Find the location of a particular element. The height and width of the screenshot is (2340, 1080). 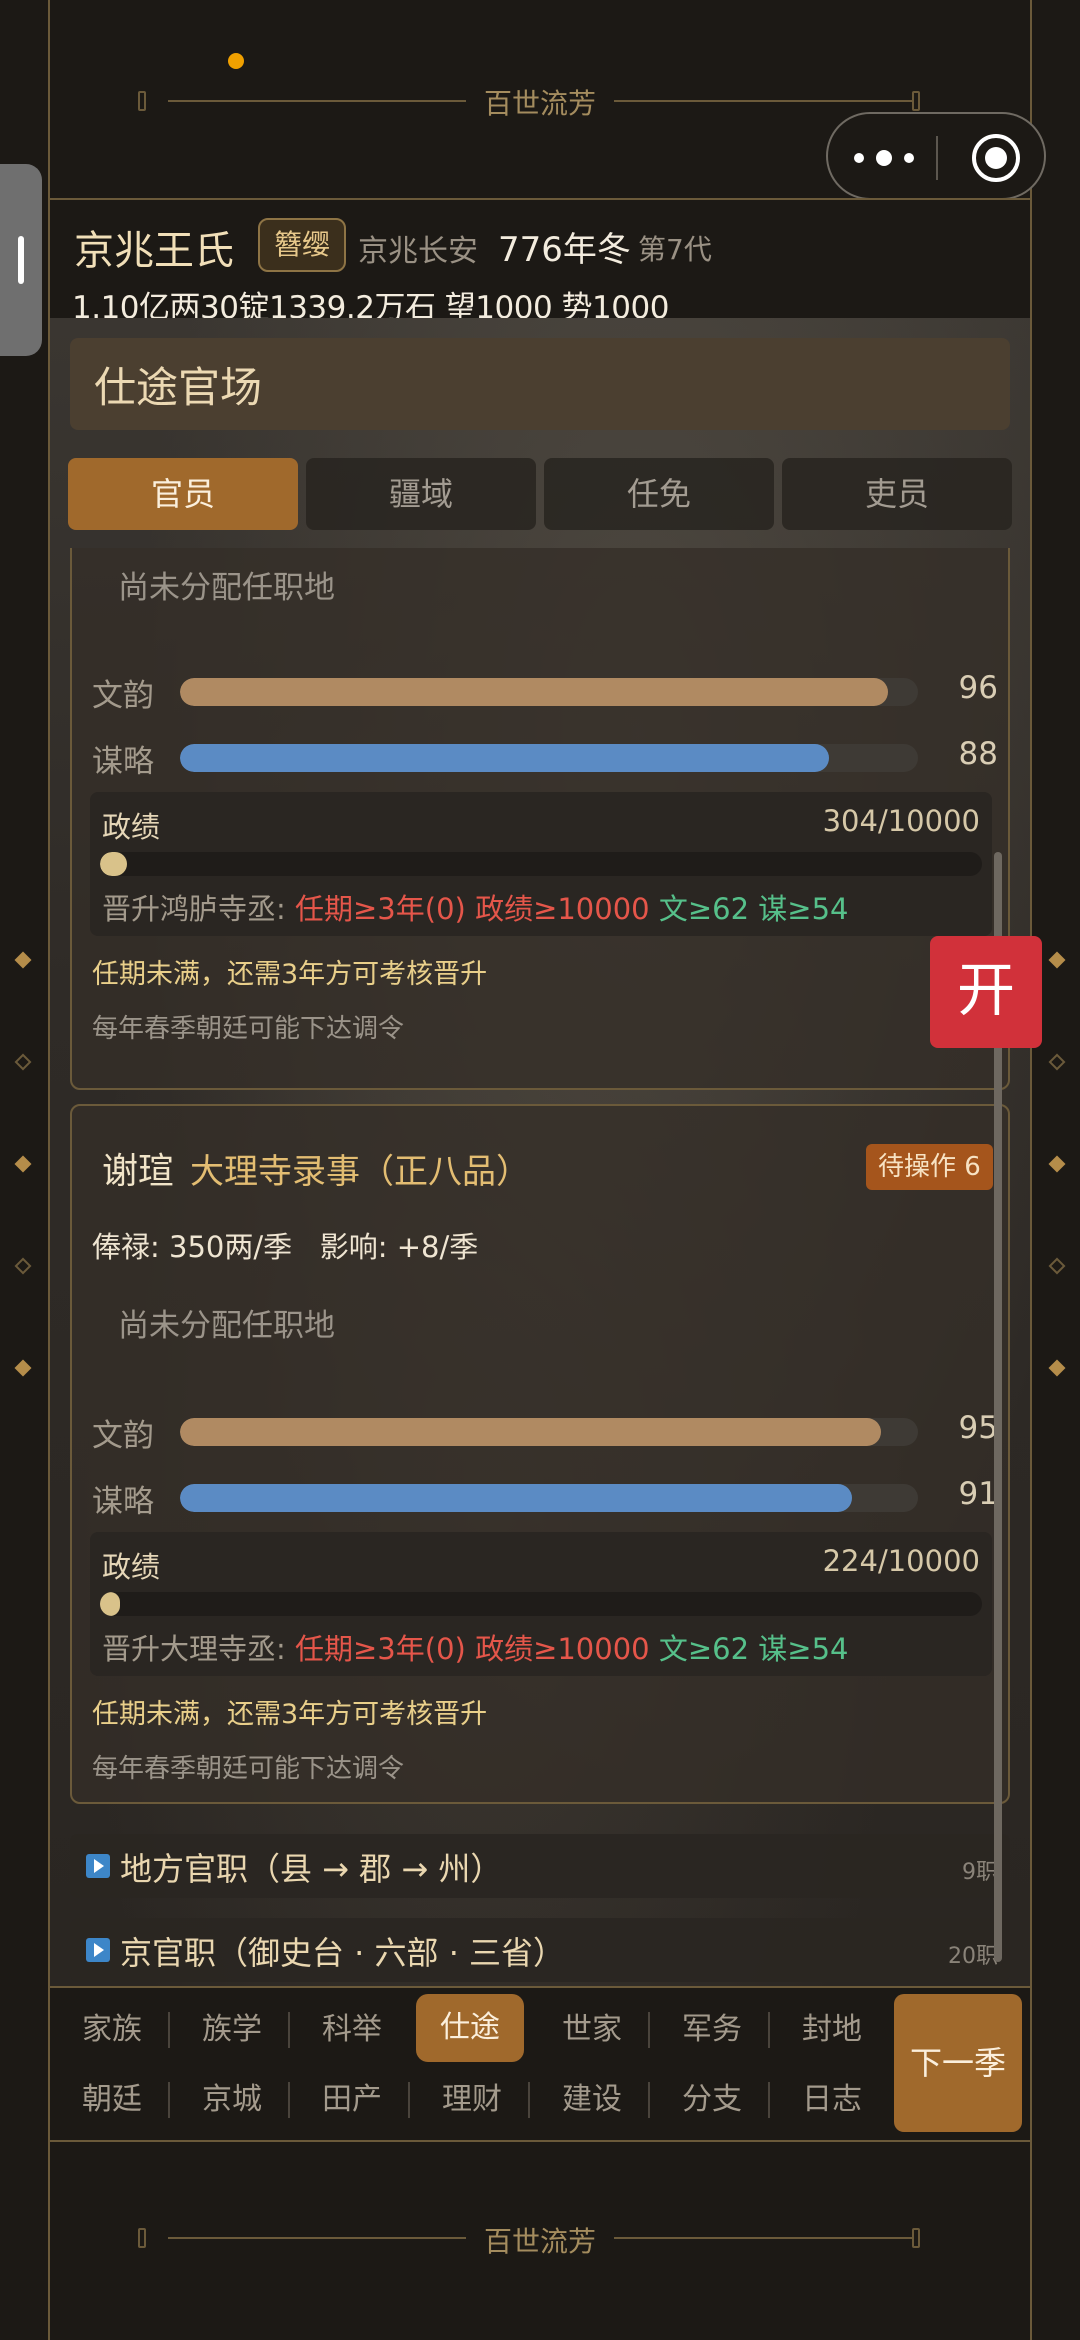

section-capital-posts: 京官职（御史台 · 六部 · 三省） 20职 is located at coordinates (540, 1950).